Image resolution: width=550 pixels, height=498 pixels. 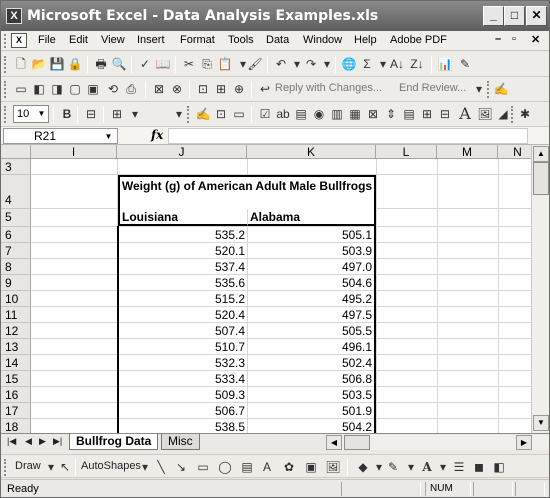 I want to click on cut-icon: ✂, so click(x=189, y=64).